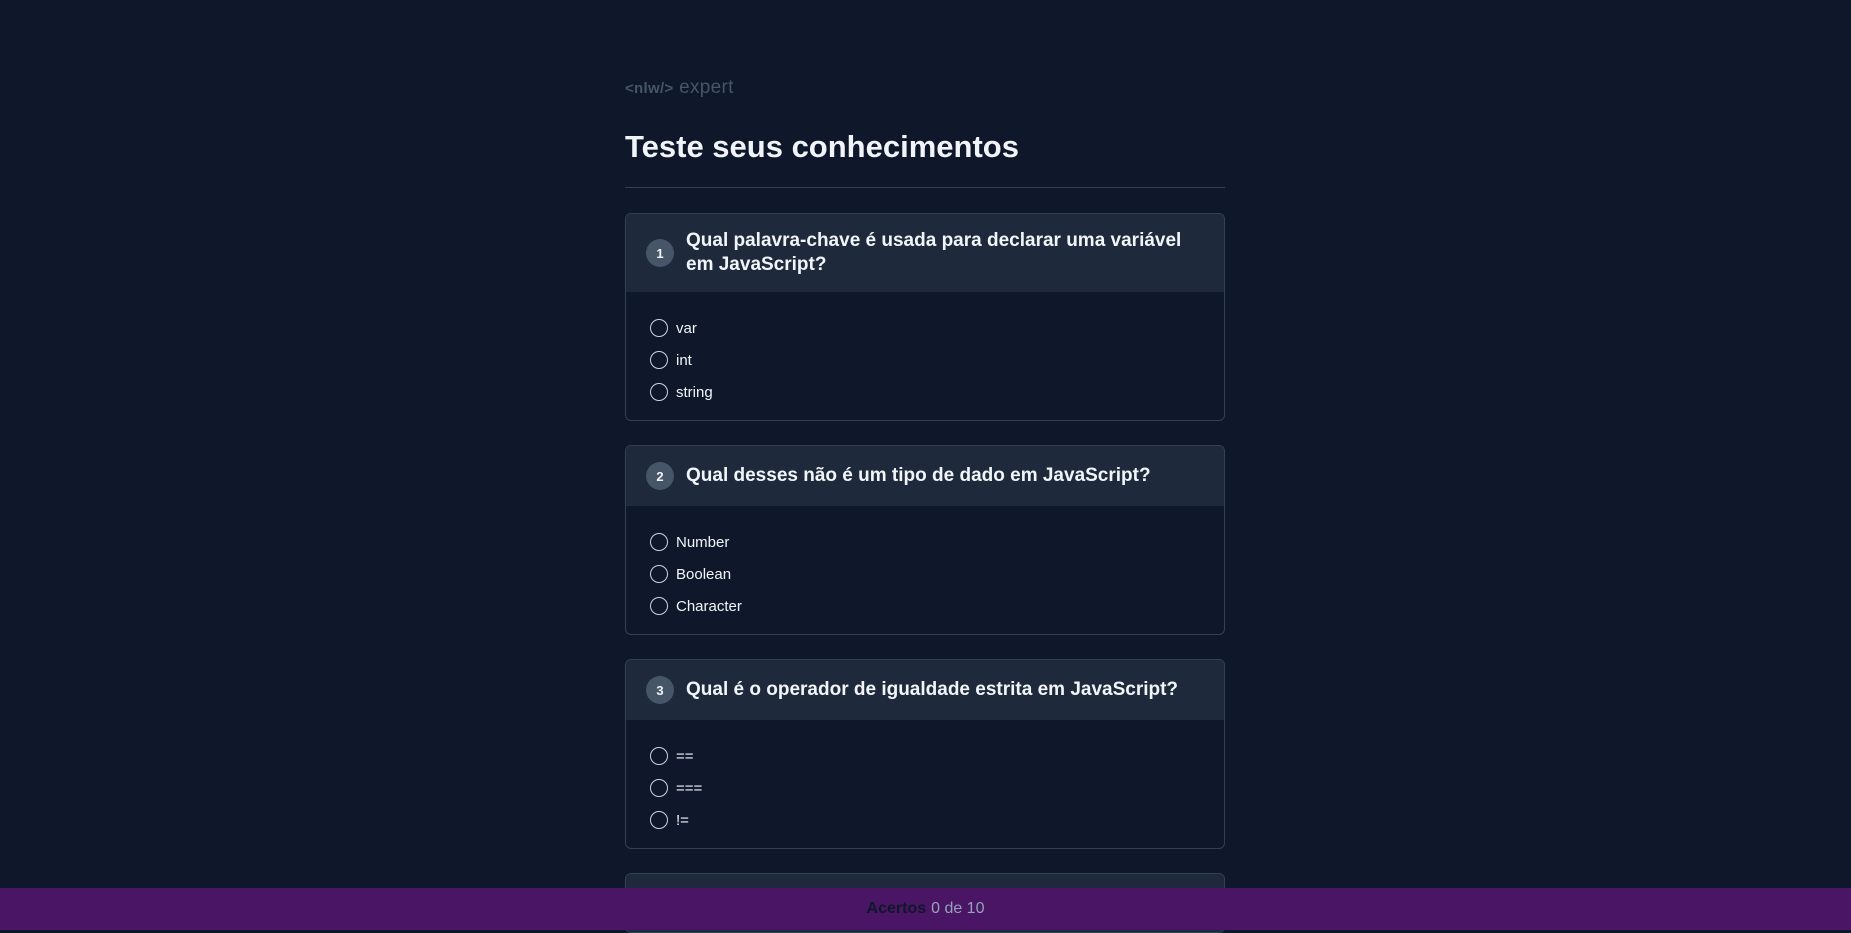  Describe the element at coordinates (925, 788) in the screenshot. I see `option: ===` at that location.